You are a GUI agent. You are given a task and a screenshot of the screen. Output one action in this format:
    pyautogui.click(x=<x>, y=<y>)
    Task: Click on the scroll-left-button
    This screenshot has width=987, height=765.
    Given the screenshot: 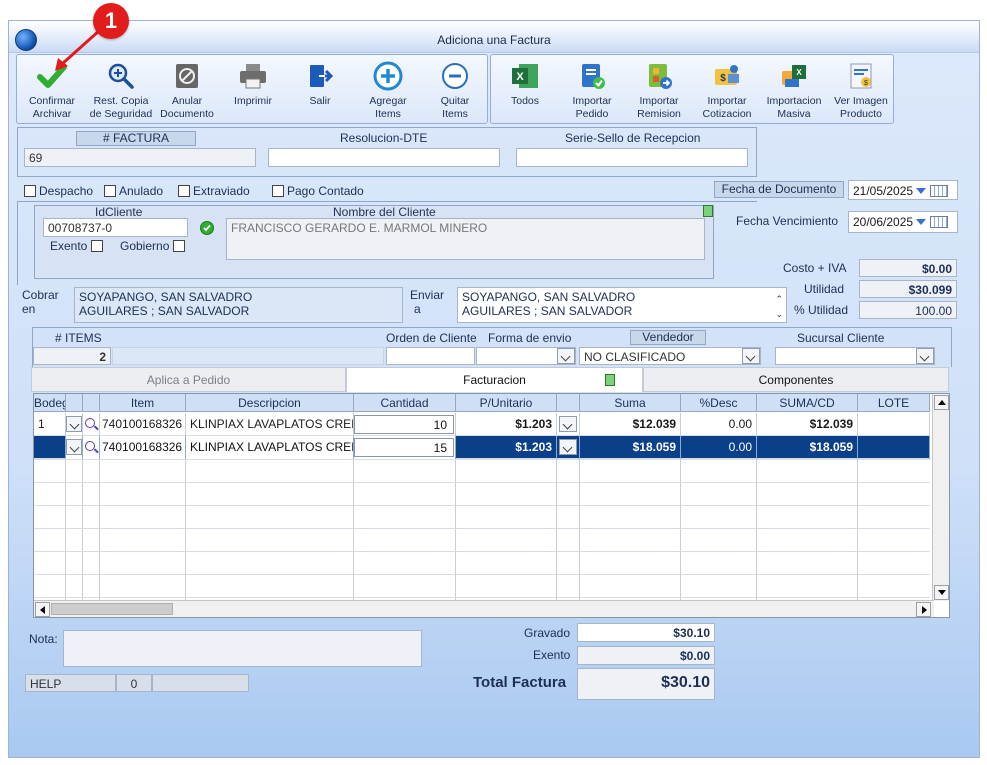 What is the action you would take?
    pyautogui.click(x=42, y=609)
    